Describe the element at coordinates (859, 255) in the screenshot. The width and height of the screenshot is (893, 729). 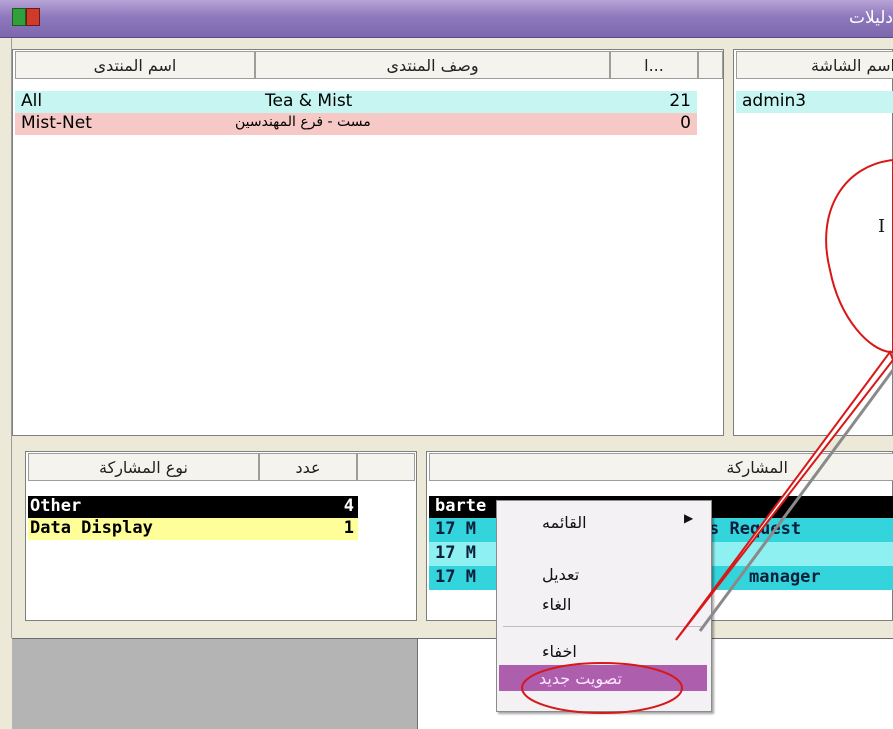
I see `speech-bubble-shape` at that location.